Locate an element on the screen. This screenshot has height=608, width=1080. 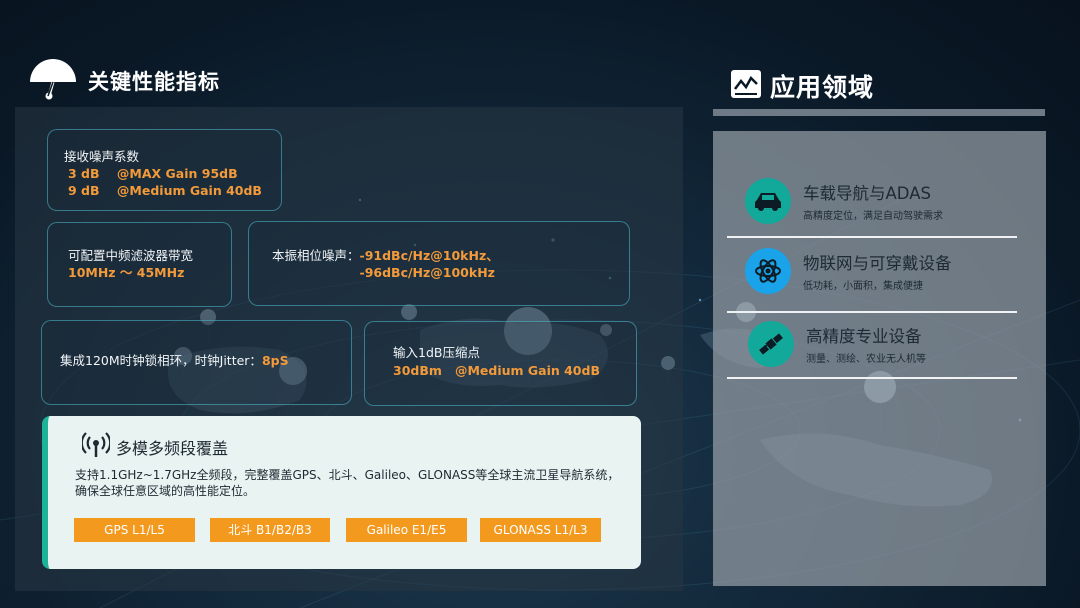
app-item-automotive-subtitle: 高精度定位，满足自动驾驶需求 is located at coordinates (873, 216).